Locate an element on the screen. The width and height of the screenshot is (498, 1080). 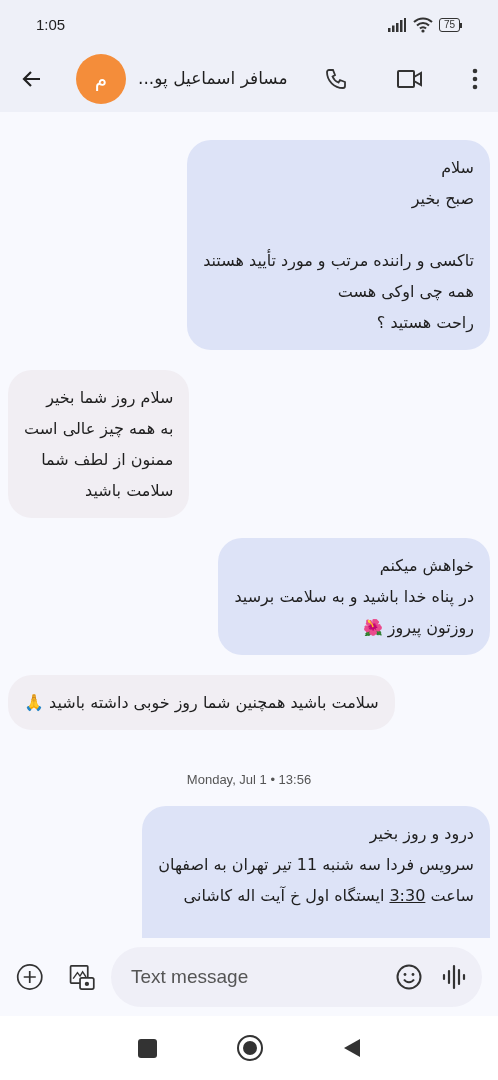
more-options-icon is located at coordinates (475, 79).